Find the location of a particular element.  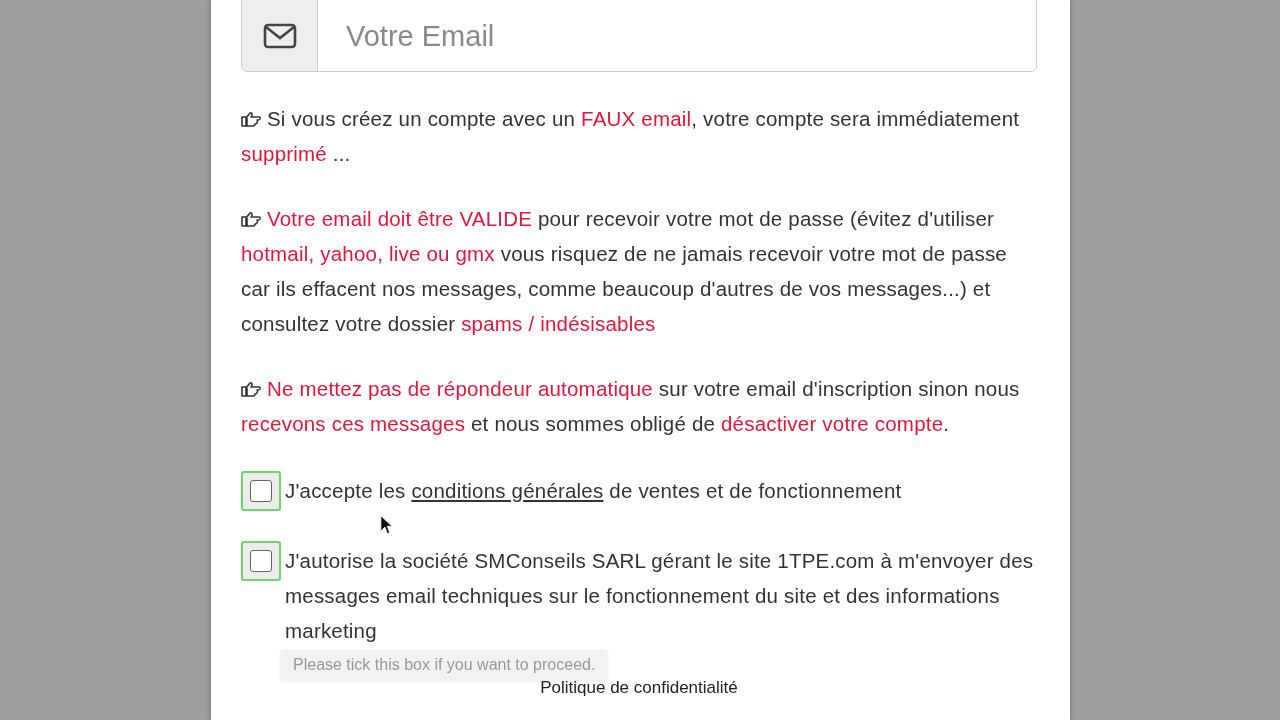

email-field: Votre Email is located at coordinates (639, 36).